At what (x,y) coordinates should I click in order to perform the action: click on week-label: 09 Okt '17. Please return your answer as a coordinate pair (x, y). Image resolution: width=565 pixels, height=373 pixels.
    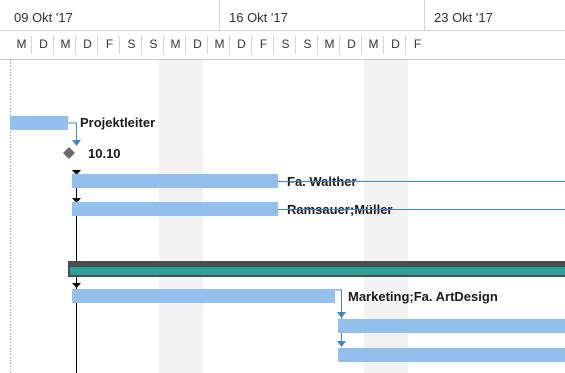
    Looking at the image, I should click on (43, 17).